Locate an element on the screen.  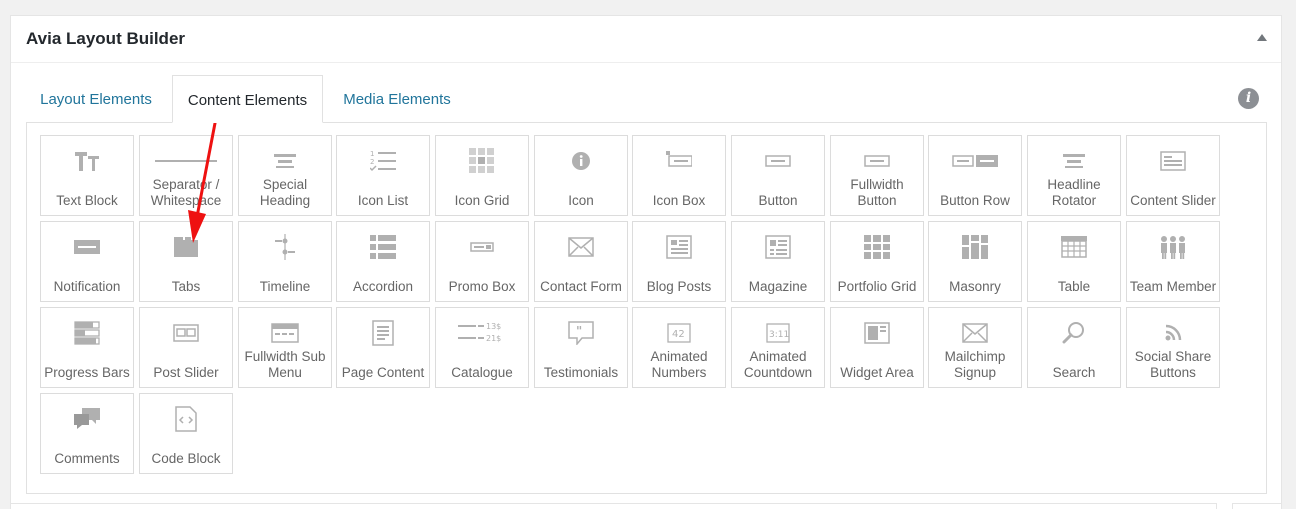
element-button-row: Button Row is located at coordinates (975, 175).